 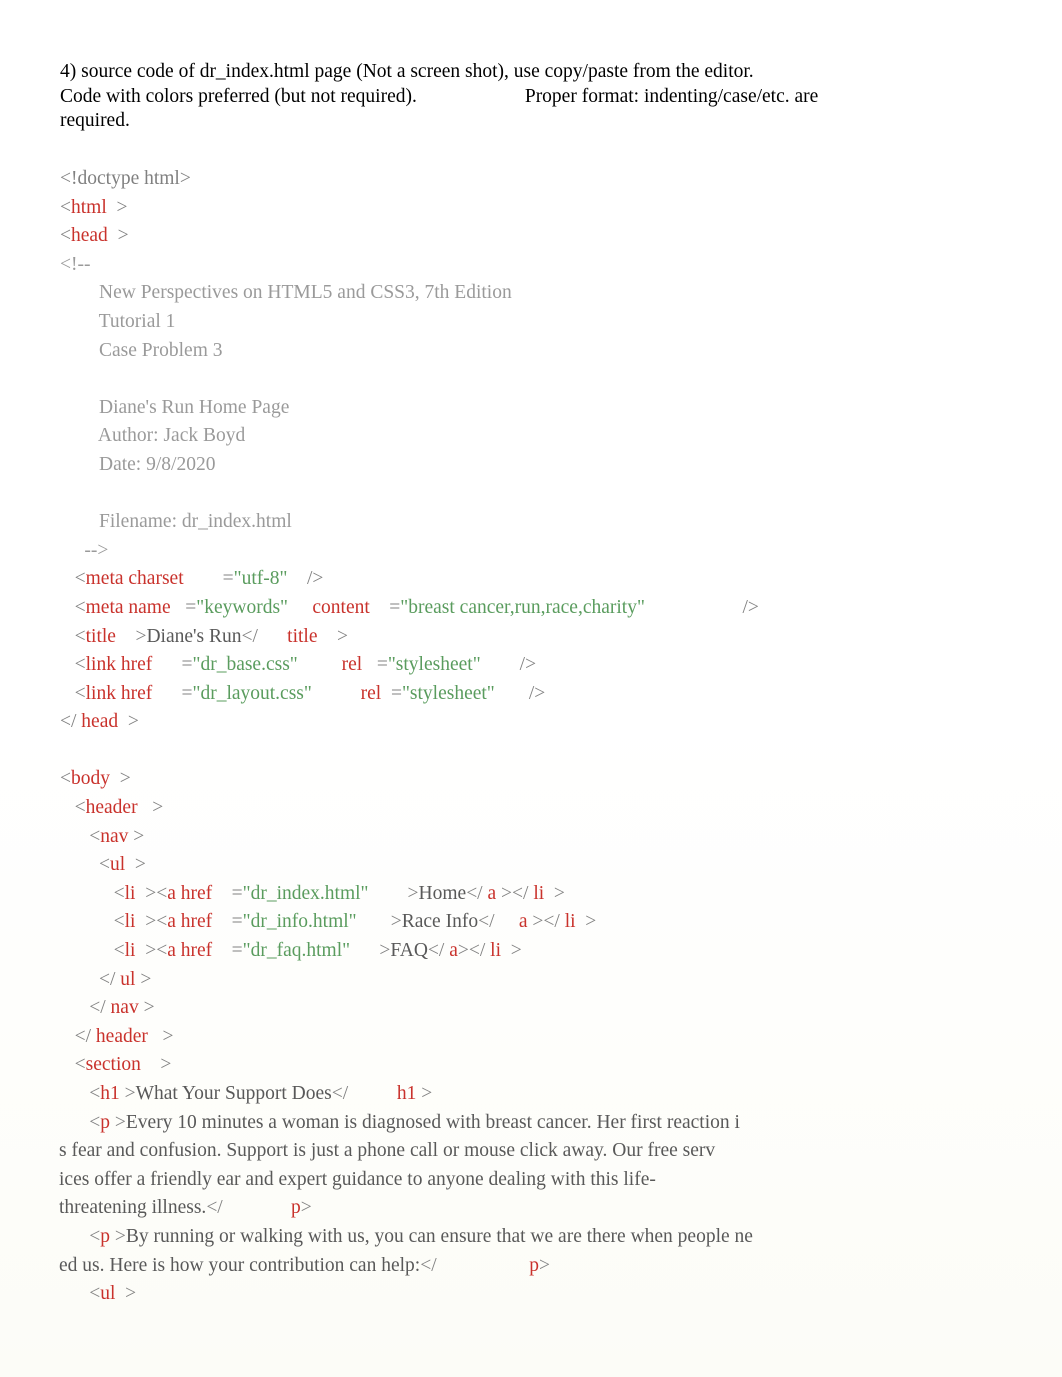 I want to click on code-token-tag: h1, so click(x=406, y=1093).